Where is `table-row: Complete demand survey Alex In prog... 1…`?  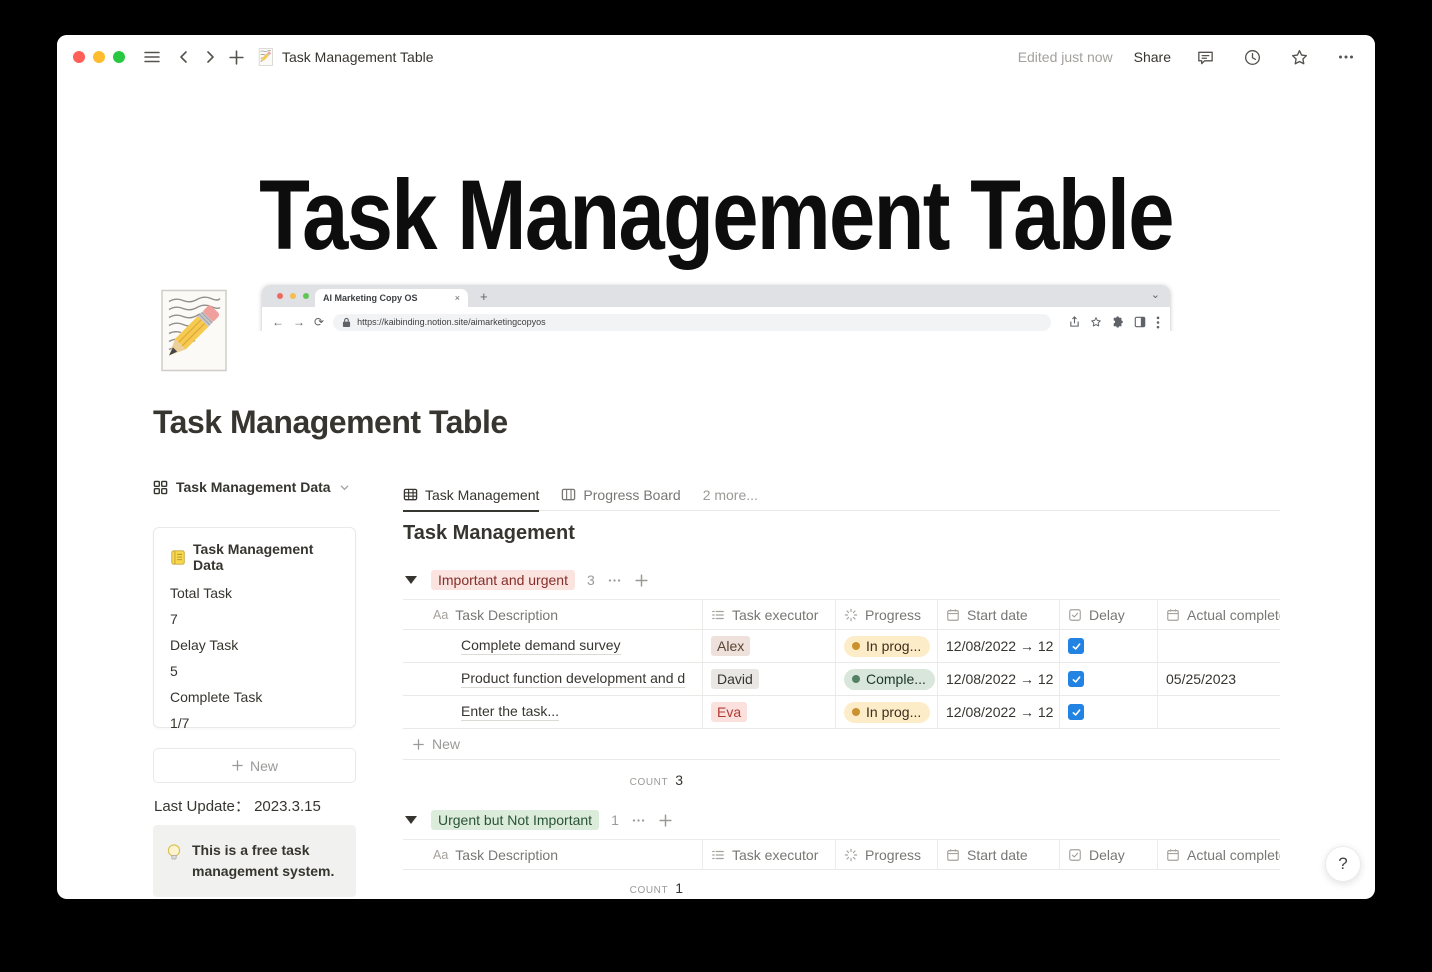 table-row: Complete demand survey Alex In prog... 1… is located at coordinates (841, 646).